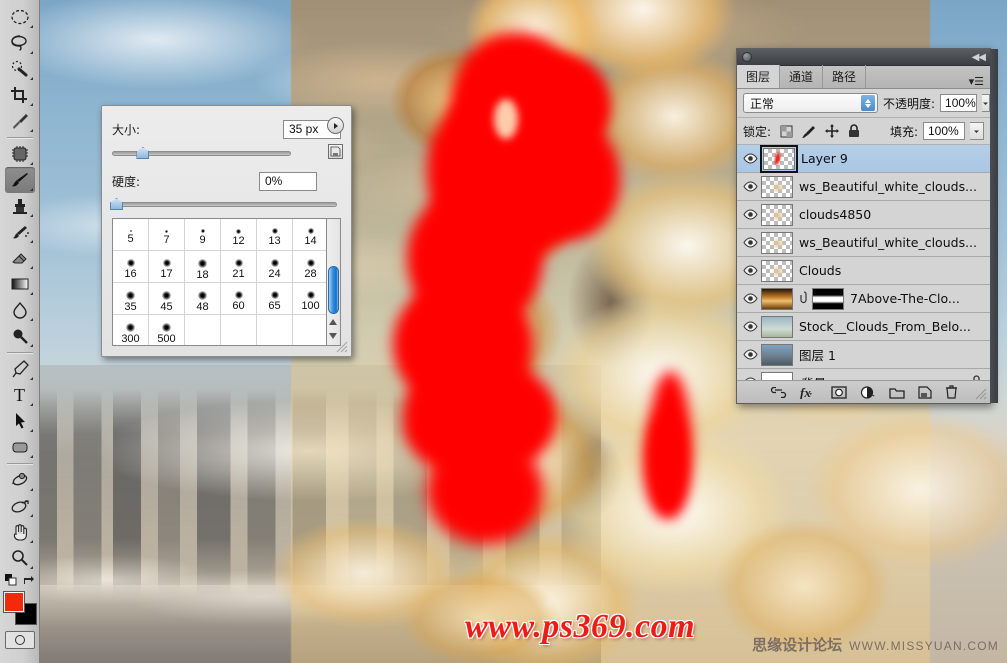 This screenshot has width=1007, height=663. What do you see at coordinates (19, 580) in the screenshot?
I see `color-controls-row` at bounding box center [19, 580].